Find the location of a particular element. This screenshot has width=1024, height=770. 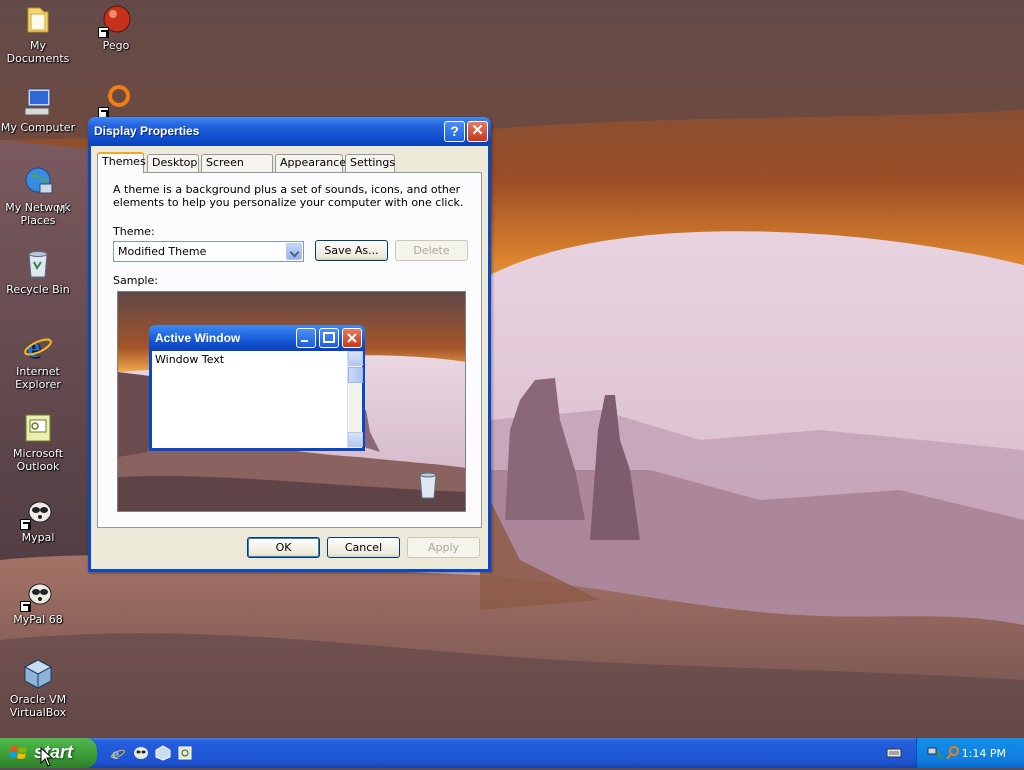

desktop-icon-label: Mypal is located at coordinates (38, 537).